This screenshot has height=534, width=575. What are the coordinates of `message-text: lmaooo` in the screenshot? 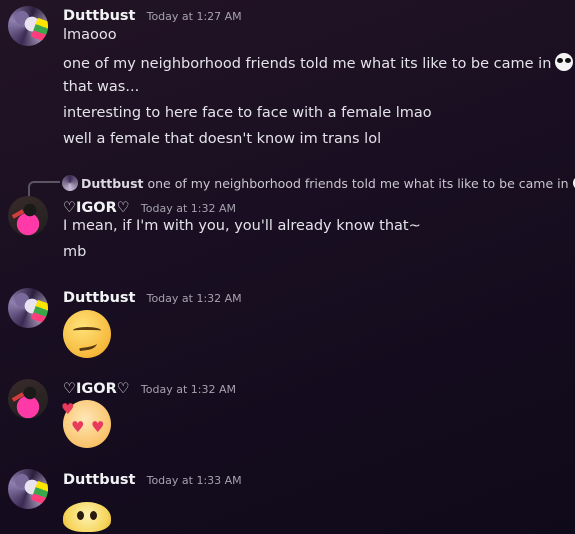 It's located at (90, 35).